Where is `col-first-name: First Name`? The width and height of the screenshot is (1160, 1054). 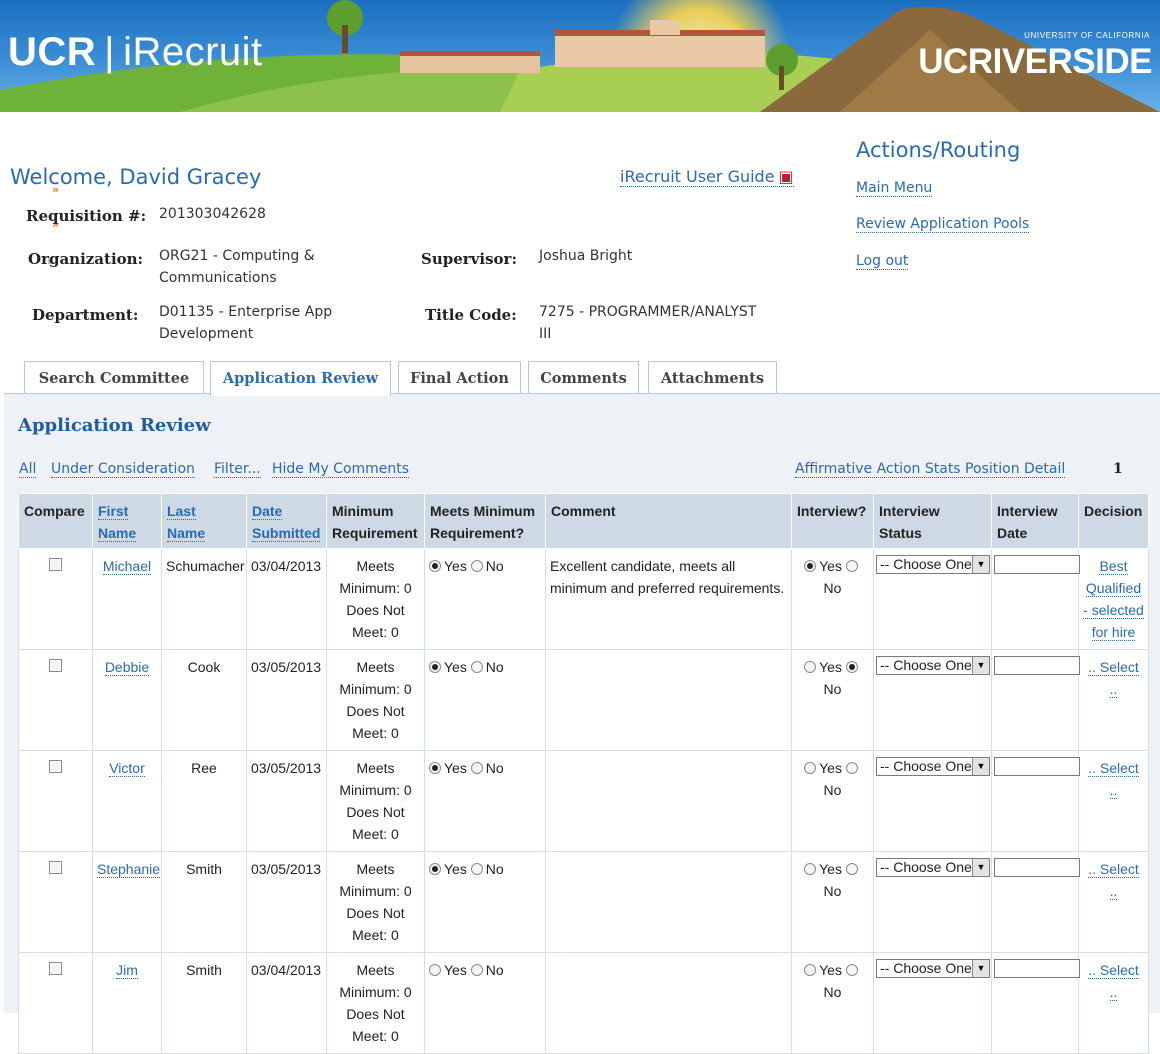
col-first-name: First Name is located at coordinates (127, 521).